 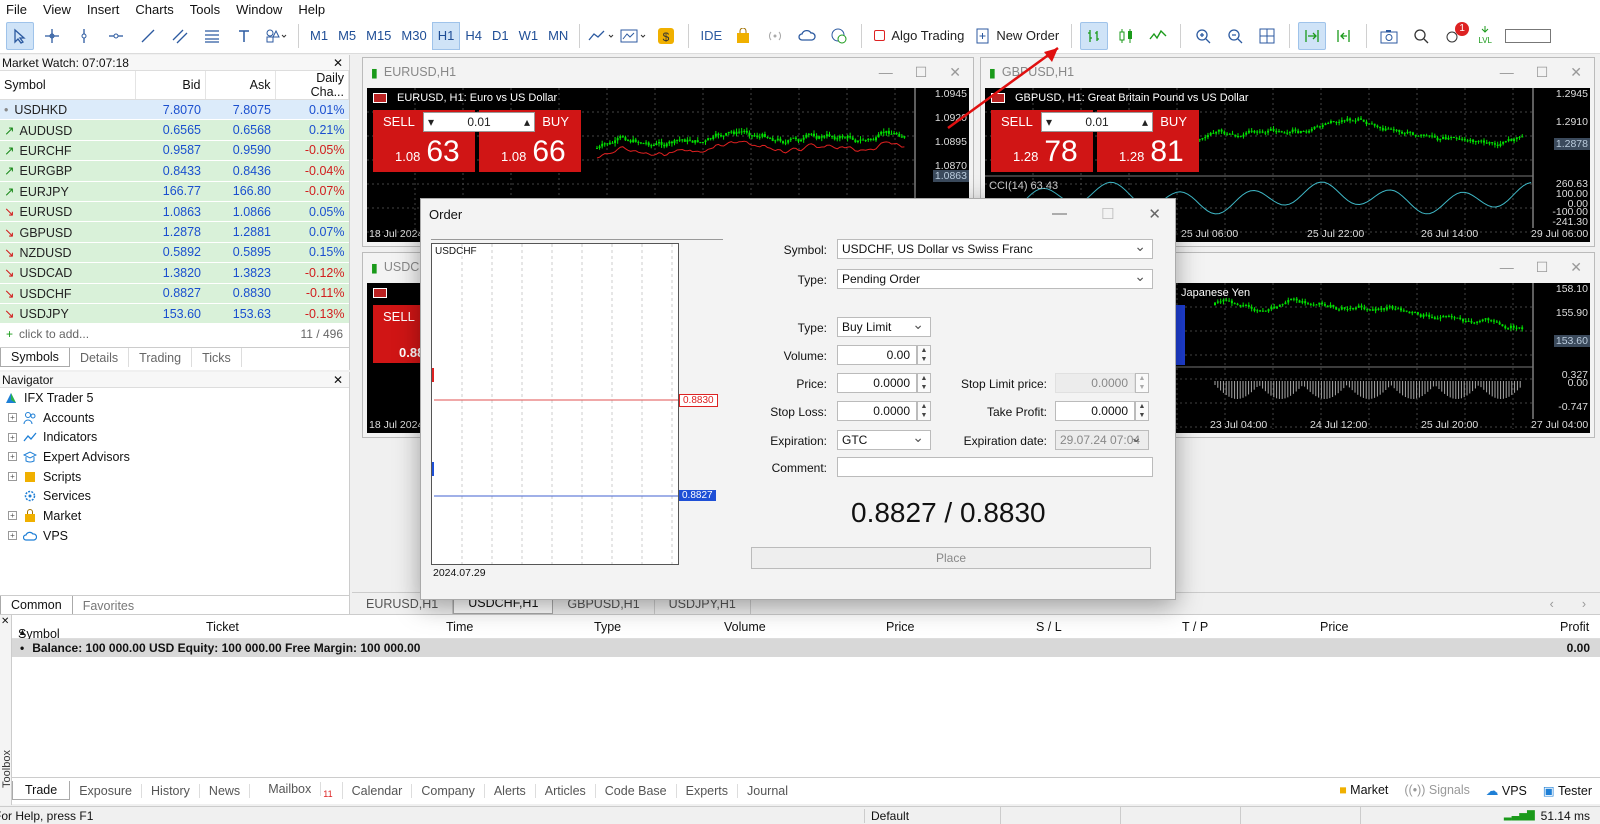 What do you see at coordinates (1389, 36) in the screenshot?
I see `screenshot-icon` at bounding box center [1389, 36].